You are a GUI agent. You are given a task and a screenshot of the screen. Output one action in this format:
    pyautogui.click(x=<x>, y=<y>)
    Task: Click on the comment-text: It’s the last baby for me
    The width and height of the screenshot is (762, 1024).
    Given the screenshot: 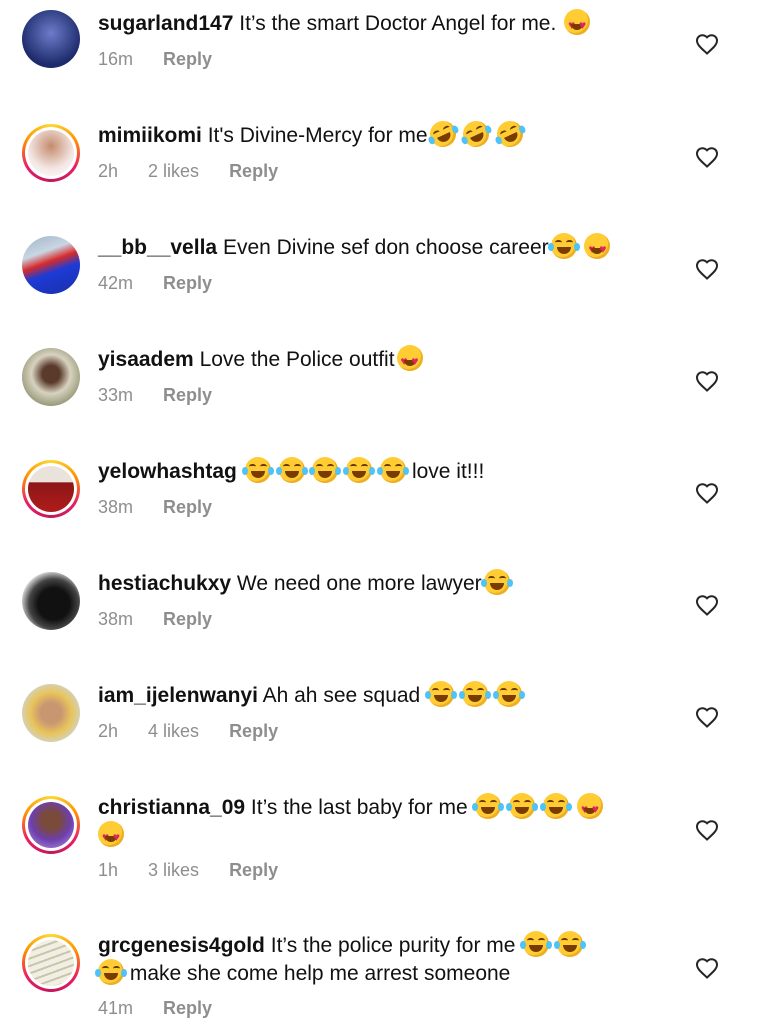 What is the action you would take?
    pyautogui.click(x=359, y=807)
    